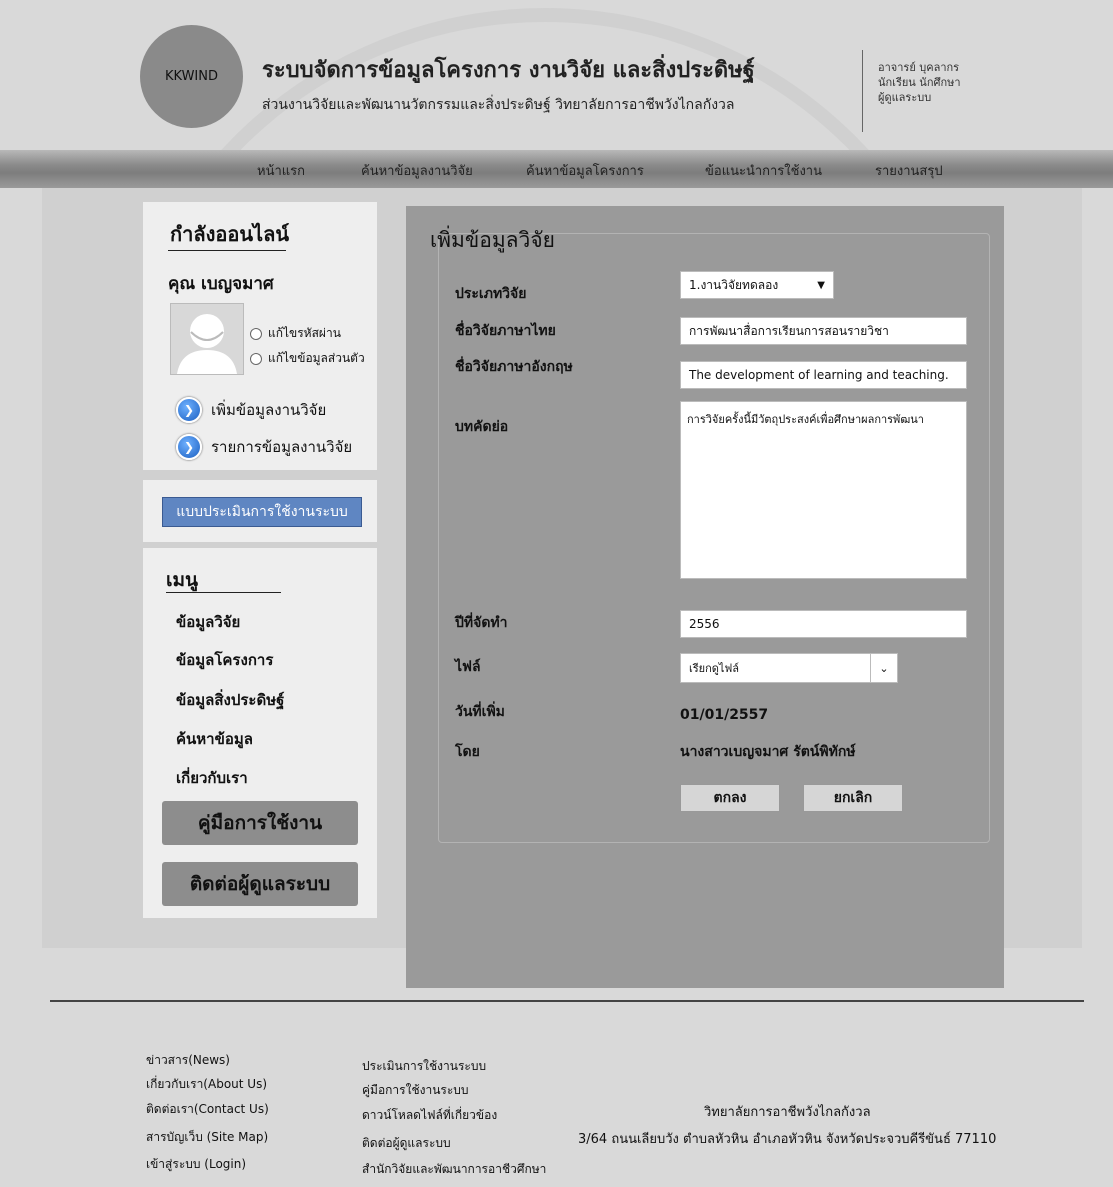 The width and height of the screenshot is (1113, 1187). What do you see at coordinates (424, 1066) in the screenshot?
I see `footer-link-evaluation: ประเมินการใช้งานระบบ` at bounding box center [424, 1066].